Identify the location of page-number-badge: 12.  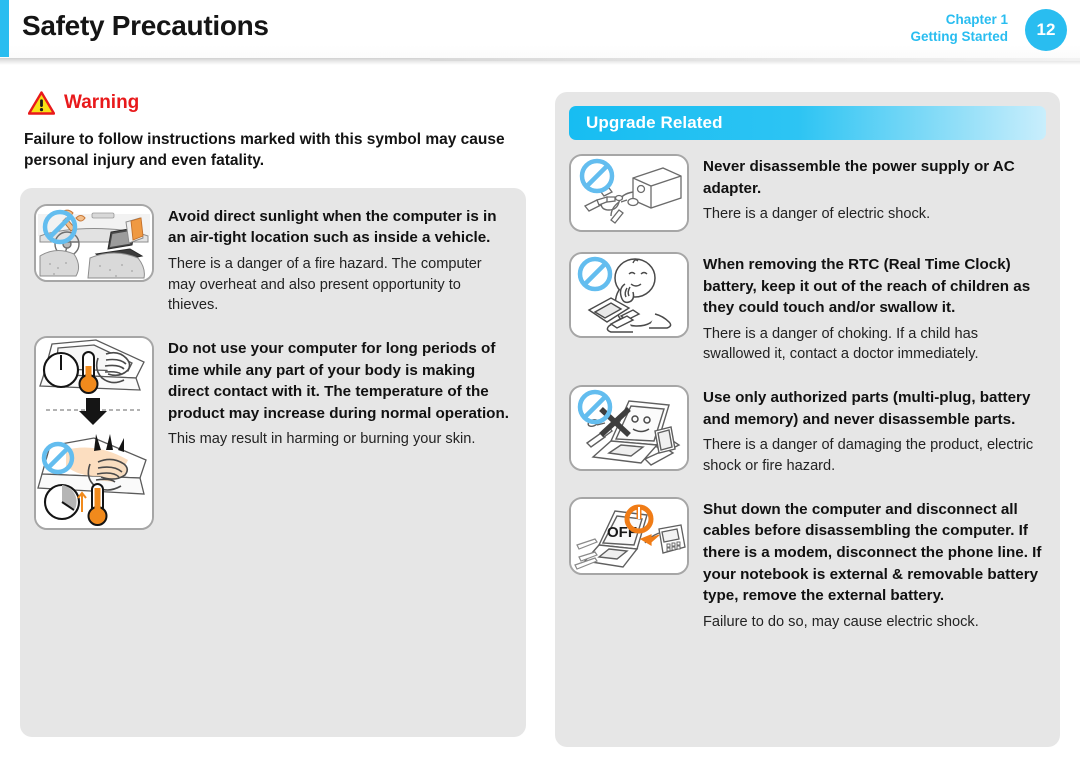
(1046, 30).